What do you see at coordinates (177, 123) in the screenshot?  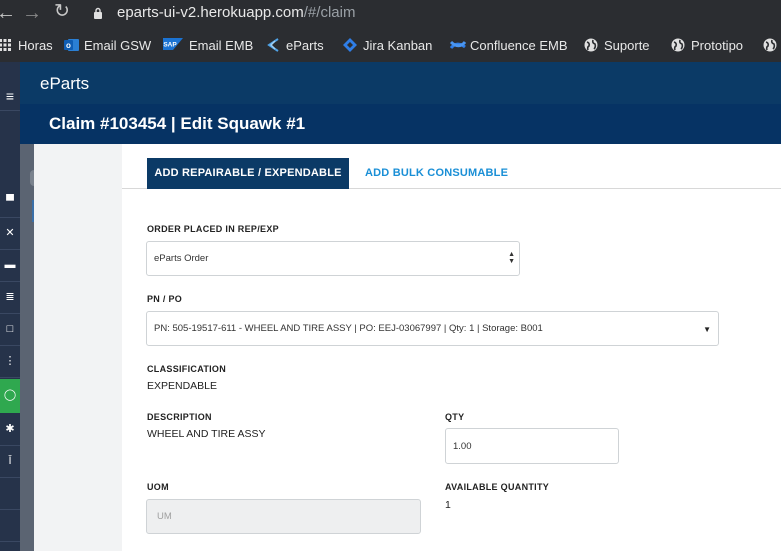 I see `page-title: Claim #103454 | Edit Squawk #1` at bounding box center [177, 123].